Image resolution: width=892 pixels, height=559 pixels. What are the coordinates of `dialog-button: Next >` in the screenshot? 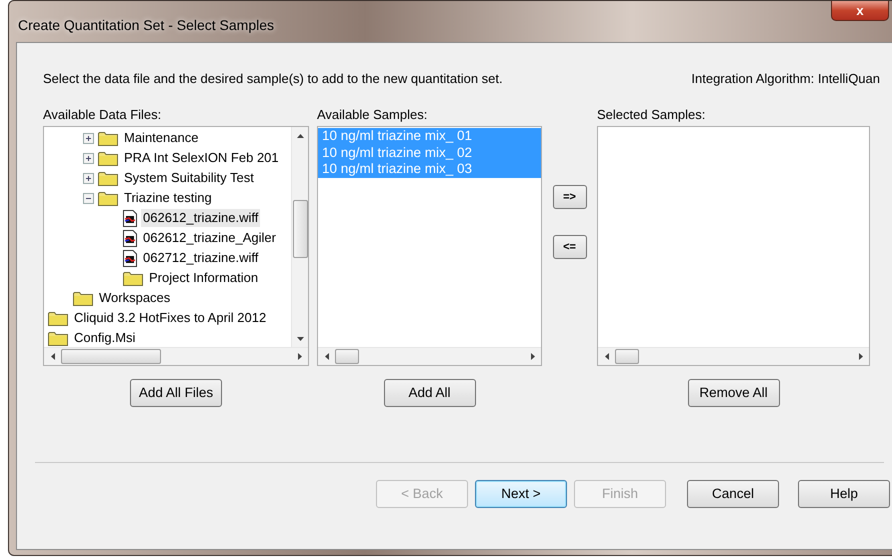 It's located at (521, 494).